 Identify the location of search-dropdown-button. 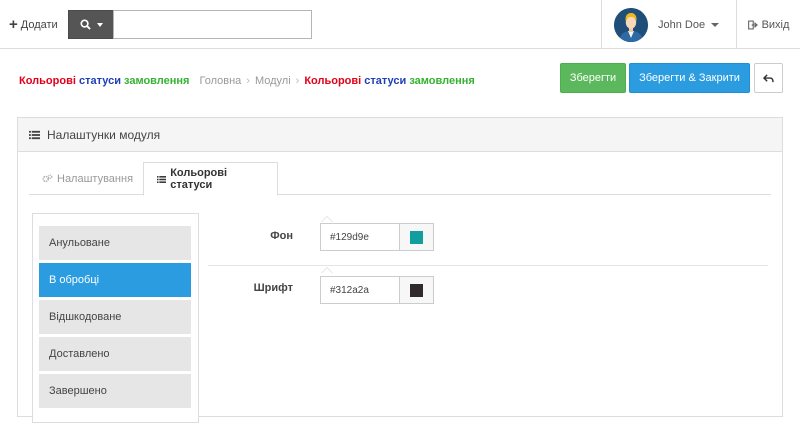
(91, 24).